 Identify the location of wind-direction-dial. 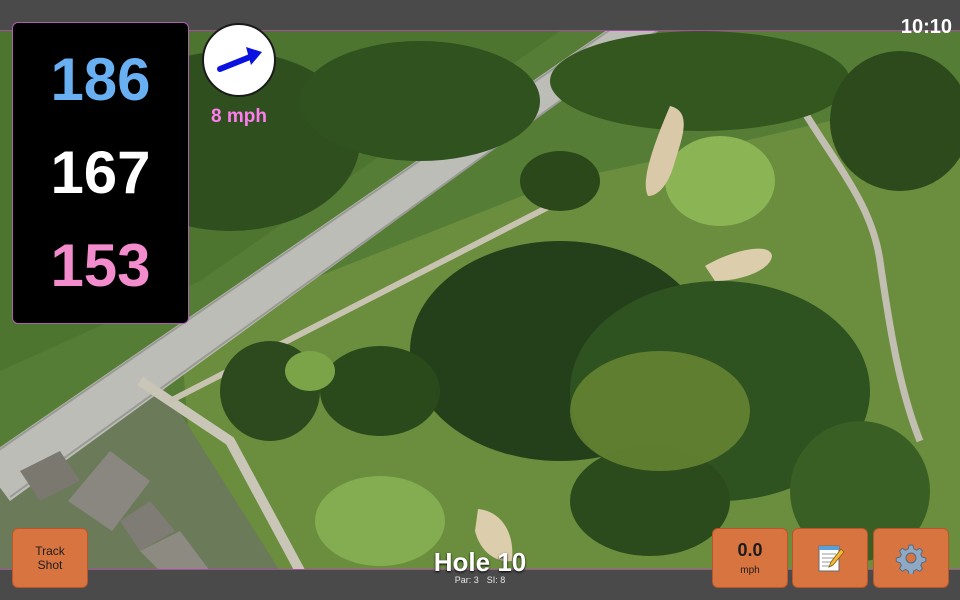
(239, 60).